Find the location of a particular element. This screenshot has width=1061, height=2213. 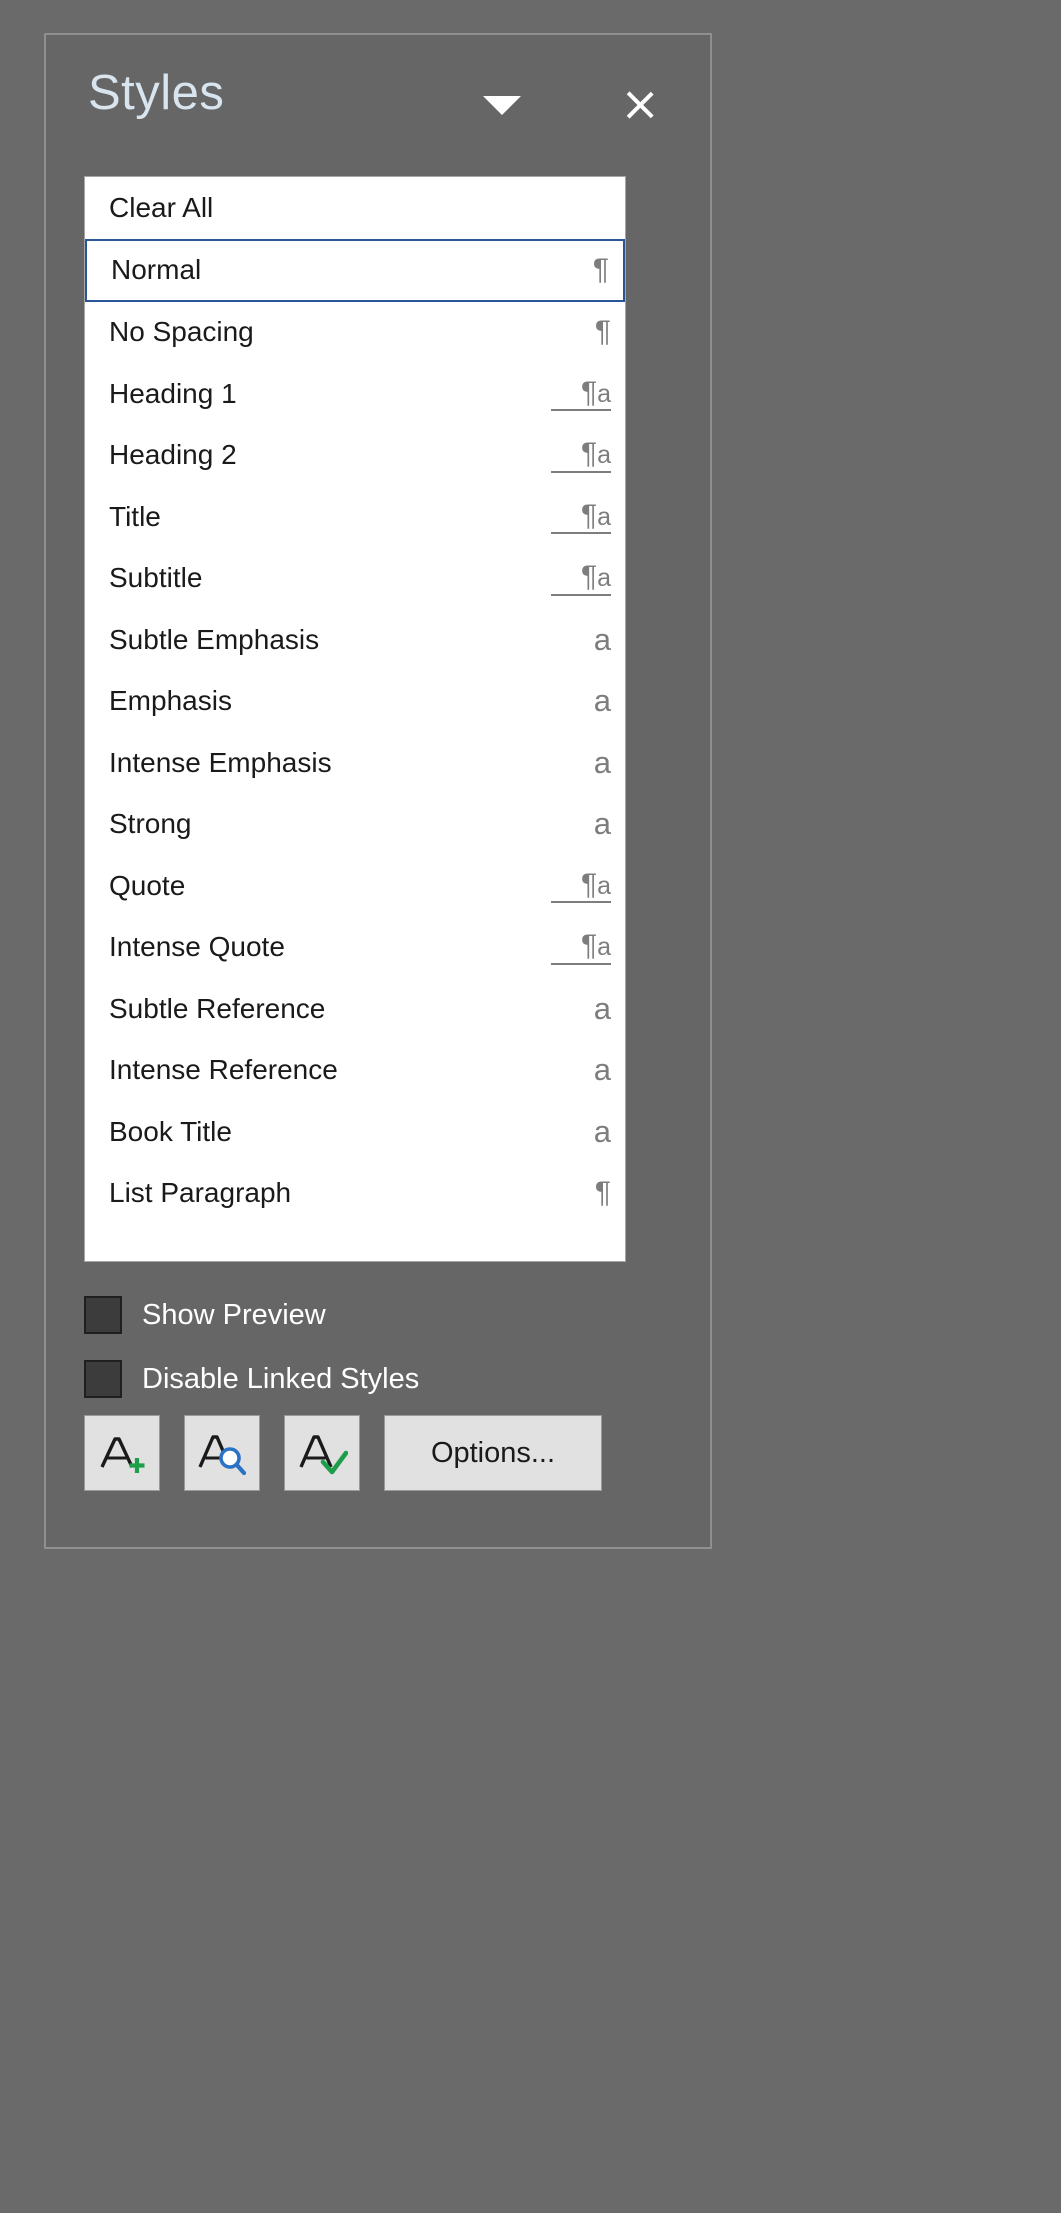

style-inspector-button is located at coordinates (222, 1453).